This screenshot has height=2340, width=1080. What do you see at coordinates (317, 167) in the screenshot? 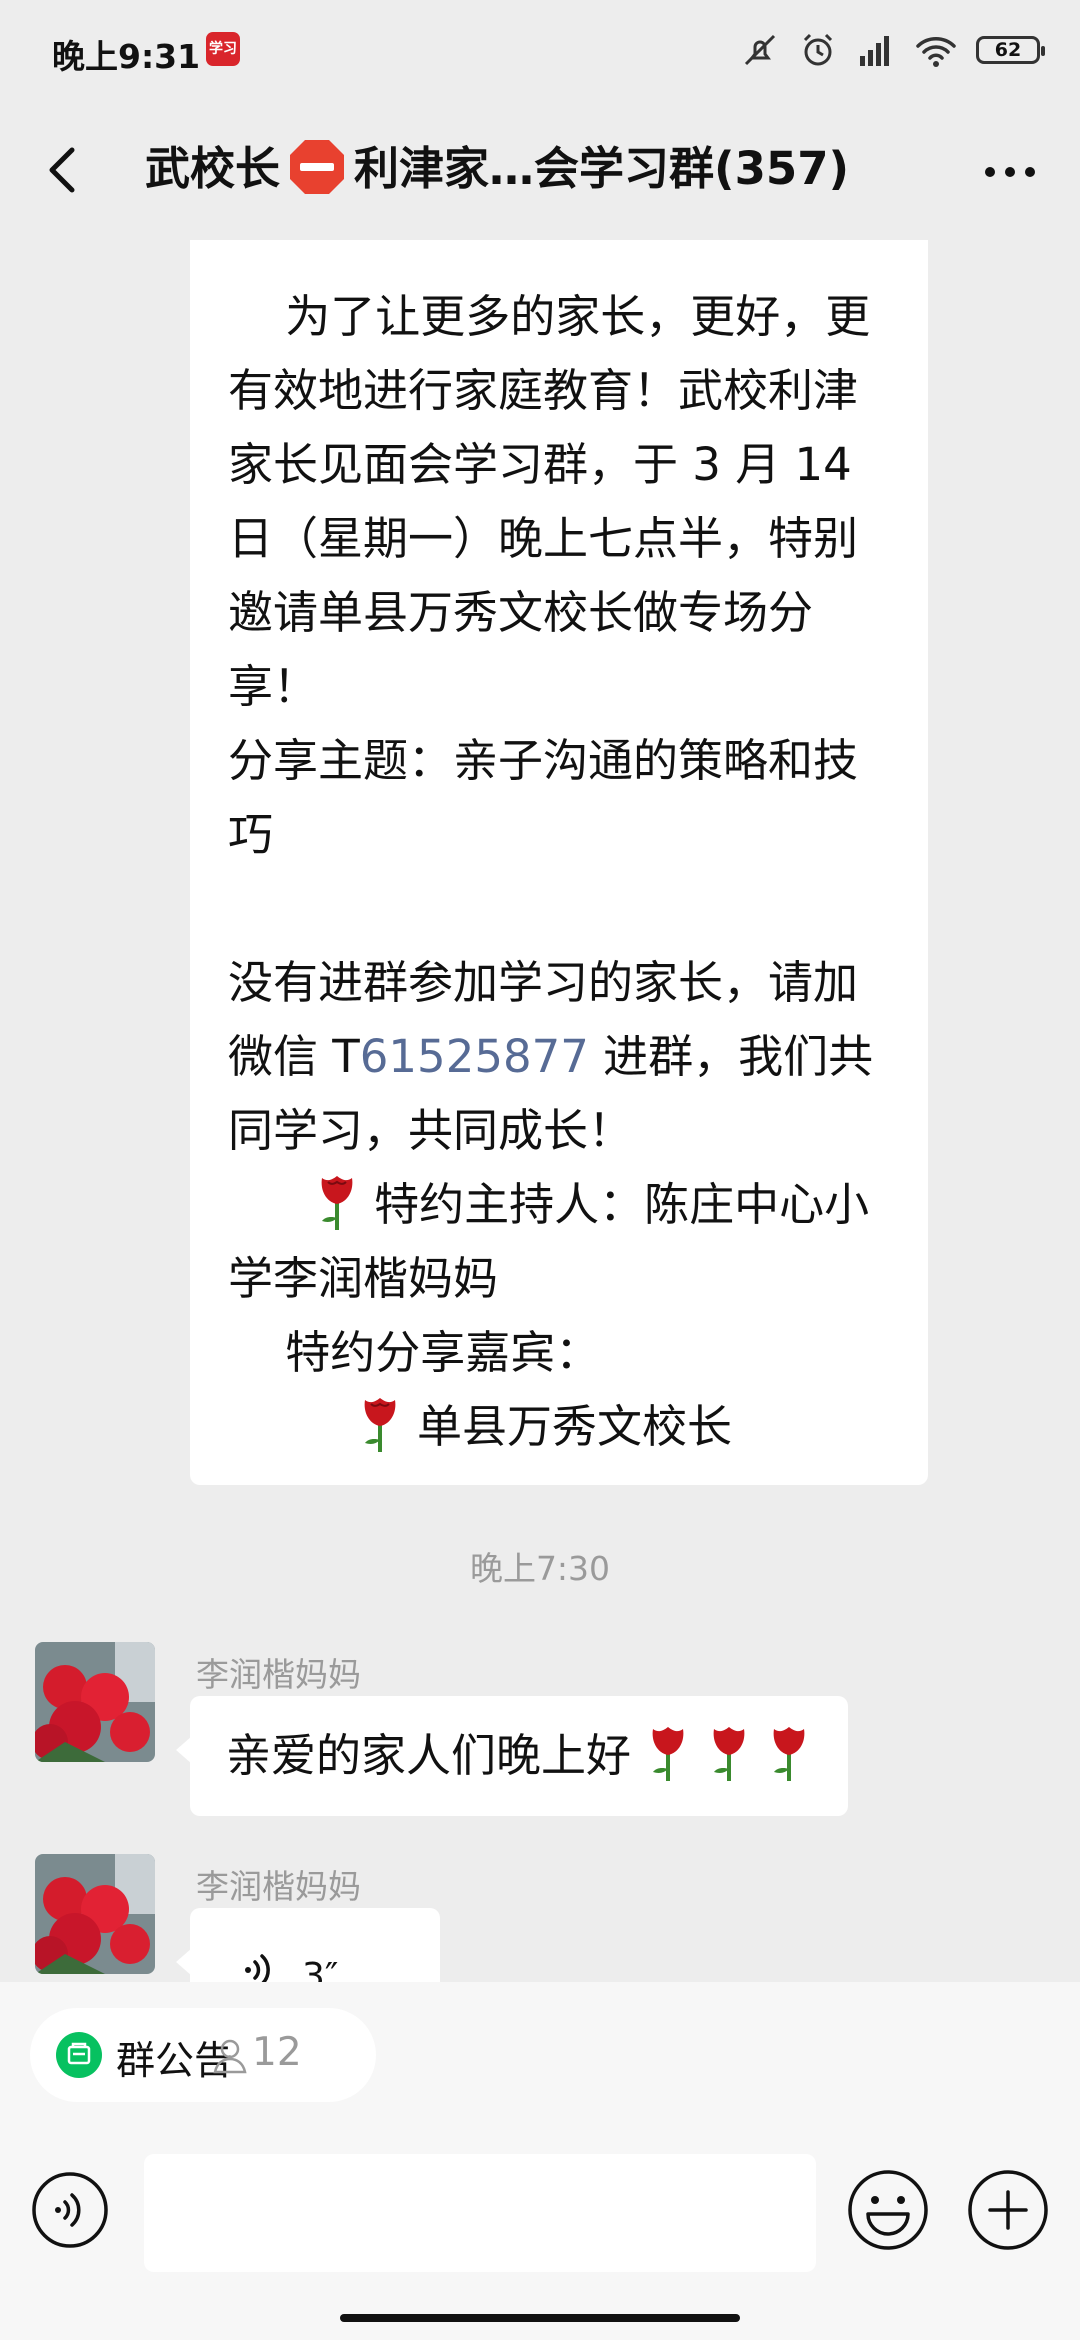
I see `stop-sign-icon` at bounding box center [317, 167].